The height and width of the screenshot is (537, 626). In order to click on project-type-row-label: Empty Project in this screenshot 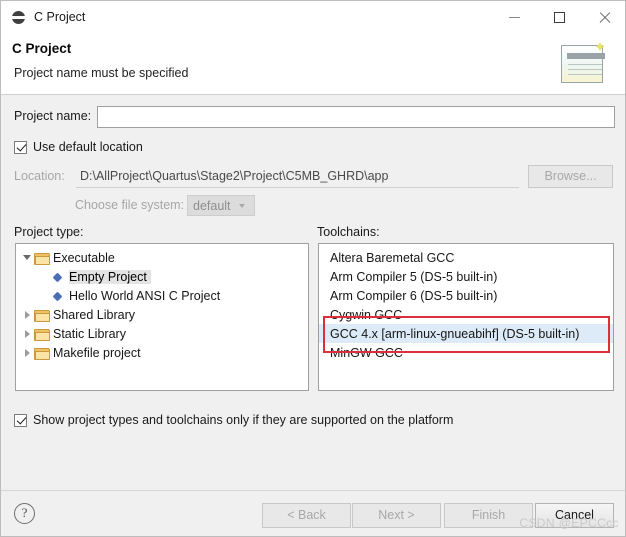, I will do `click(110, 276)`.